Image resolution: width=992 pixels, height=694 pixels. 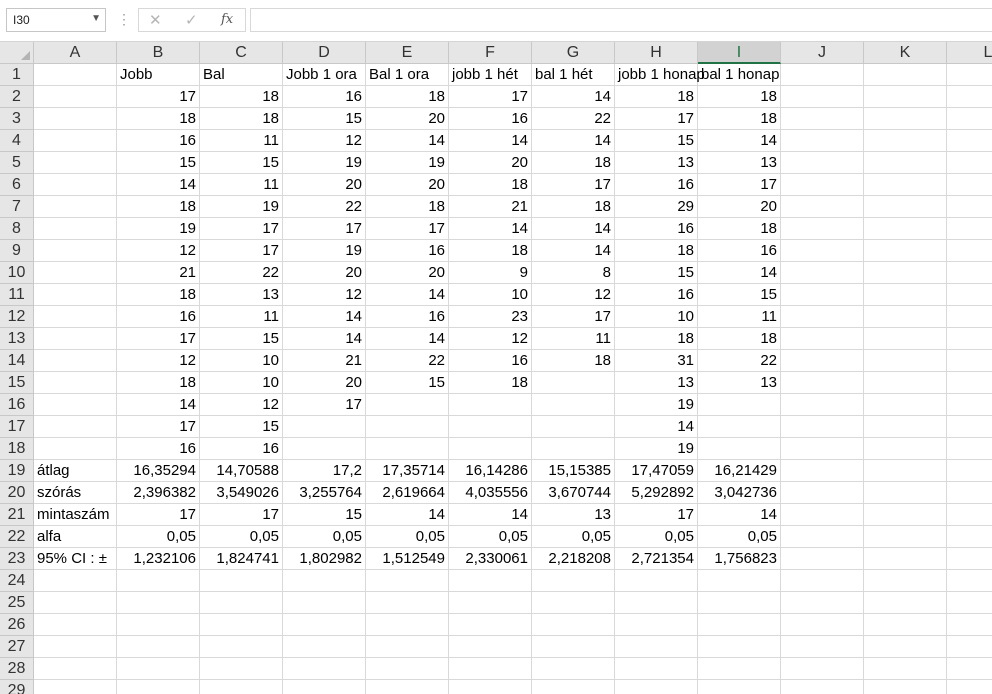 What do you see at coordinates (75, 295) in the screenshot?
I see `cell-a11` at bounding box center [75, 295].